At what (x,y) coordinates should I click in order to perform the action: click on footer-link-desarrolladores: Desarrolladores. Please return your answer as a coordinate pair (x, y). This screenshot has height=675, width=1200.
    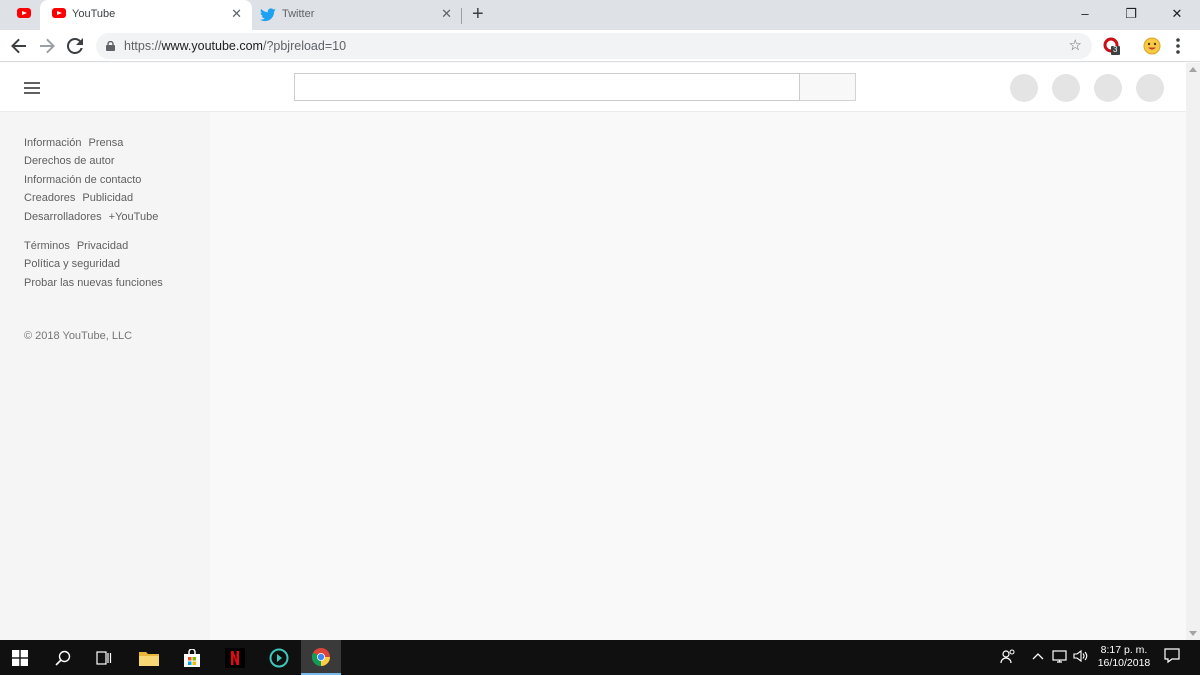
    Looking at the image, I should click on (63, 217).